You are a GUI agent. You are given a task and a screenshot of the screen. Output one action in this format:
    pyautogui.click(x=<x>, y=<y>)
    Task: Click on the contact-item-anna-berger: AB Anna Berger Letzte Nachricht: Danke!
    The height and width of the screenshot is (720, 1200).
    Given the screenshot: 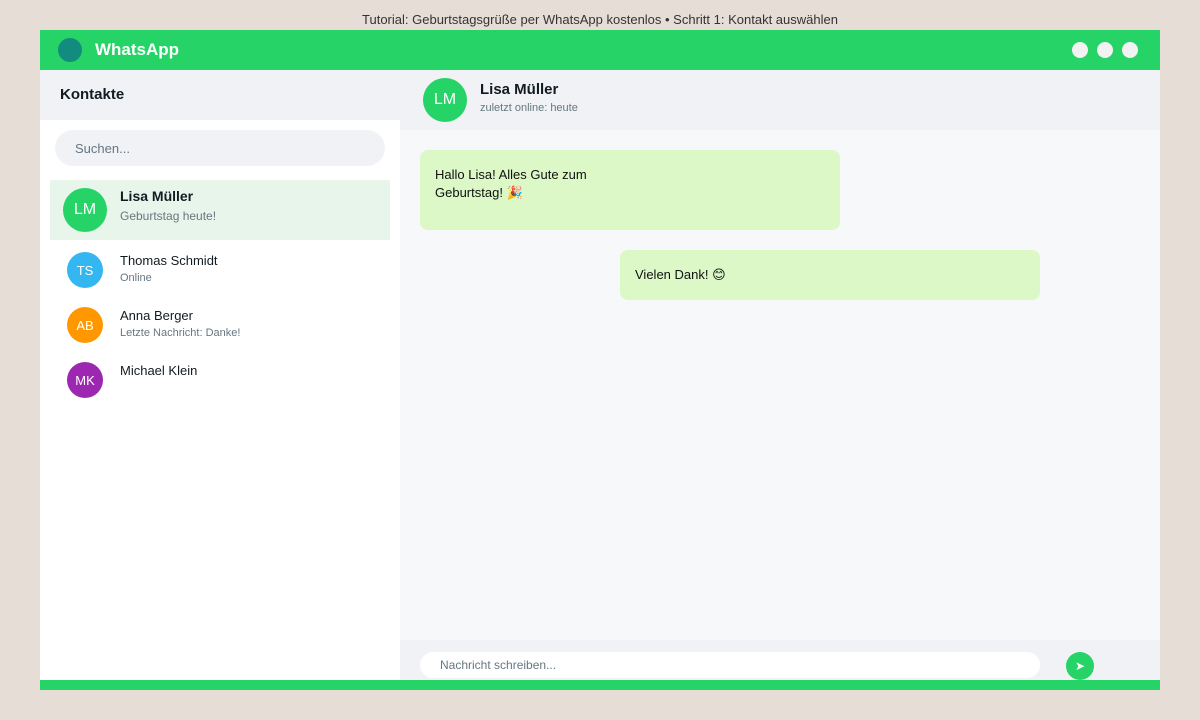 What is the action you would take?
    pyautogui.click(x=220, y=330)
    